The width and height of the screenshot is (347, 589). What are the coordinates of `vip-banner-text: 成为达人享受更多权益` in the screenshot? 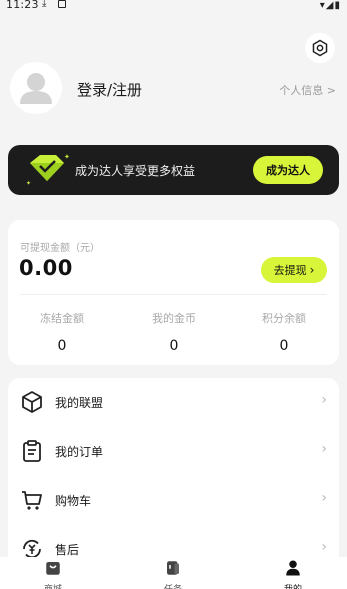 It's located at (135, 171).